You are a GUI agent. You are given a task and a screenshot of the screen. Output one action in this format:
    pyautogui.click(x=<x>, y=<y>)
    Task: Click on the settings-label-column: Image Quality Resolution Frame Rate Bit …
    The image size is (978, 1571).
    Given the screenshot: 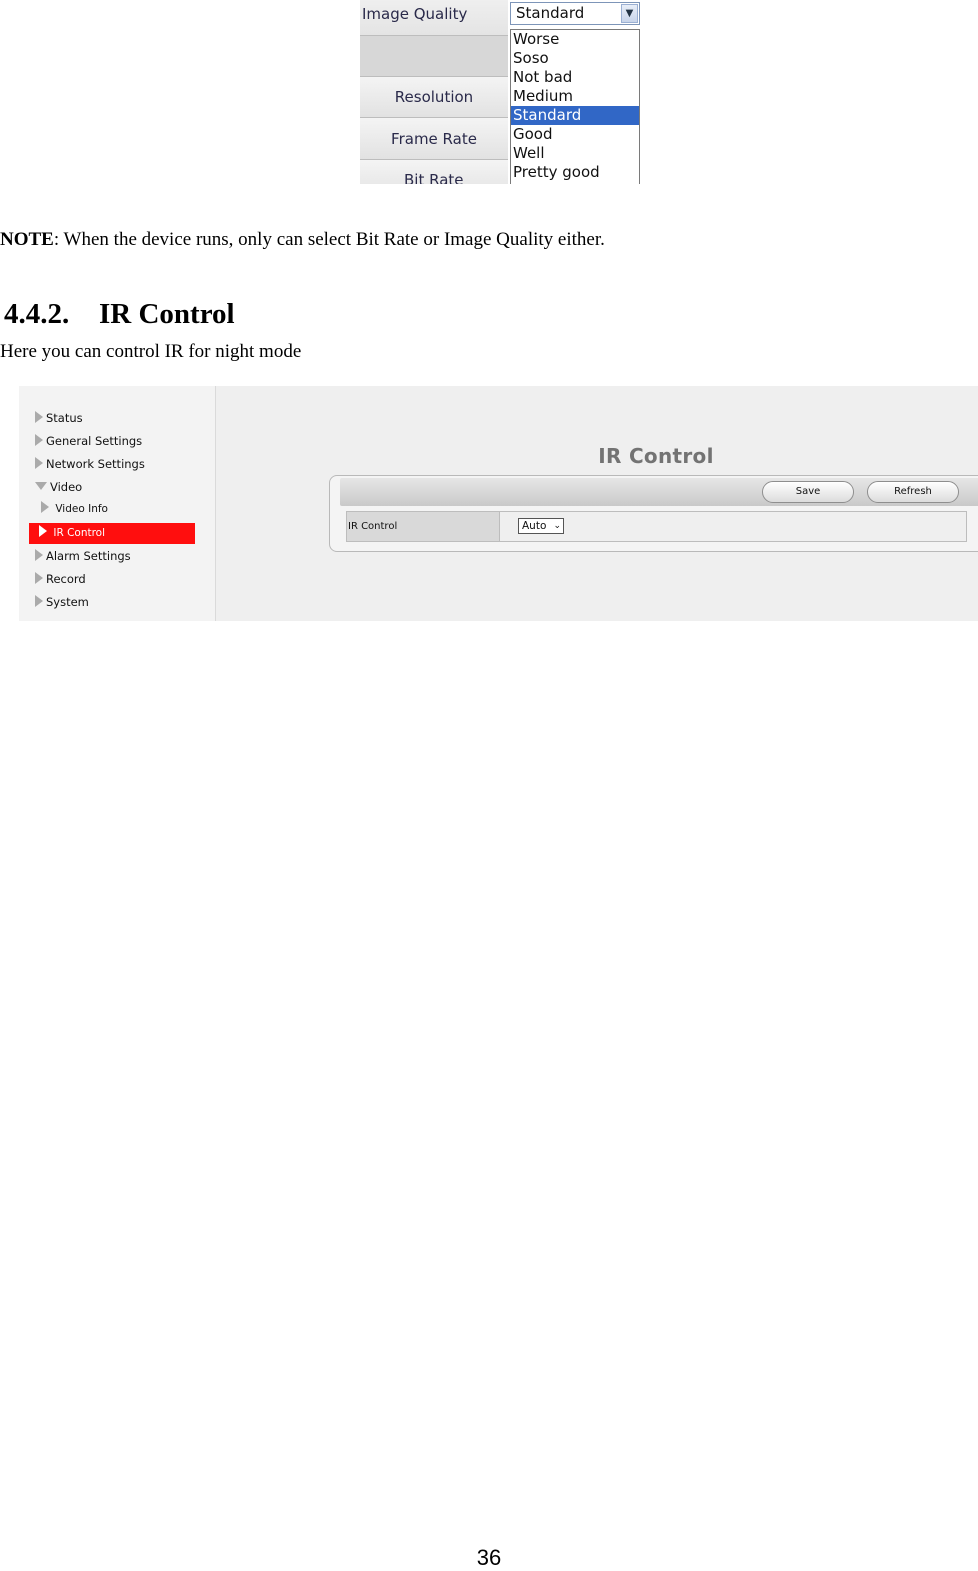 What is the action you would take?
    pyautogui.click(x=434, y=92)
    